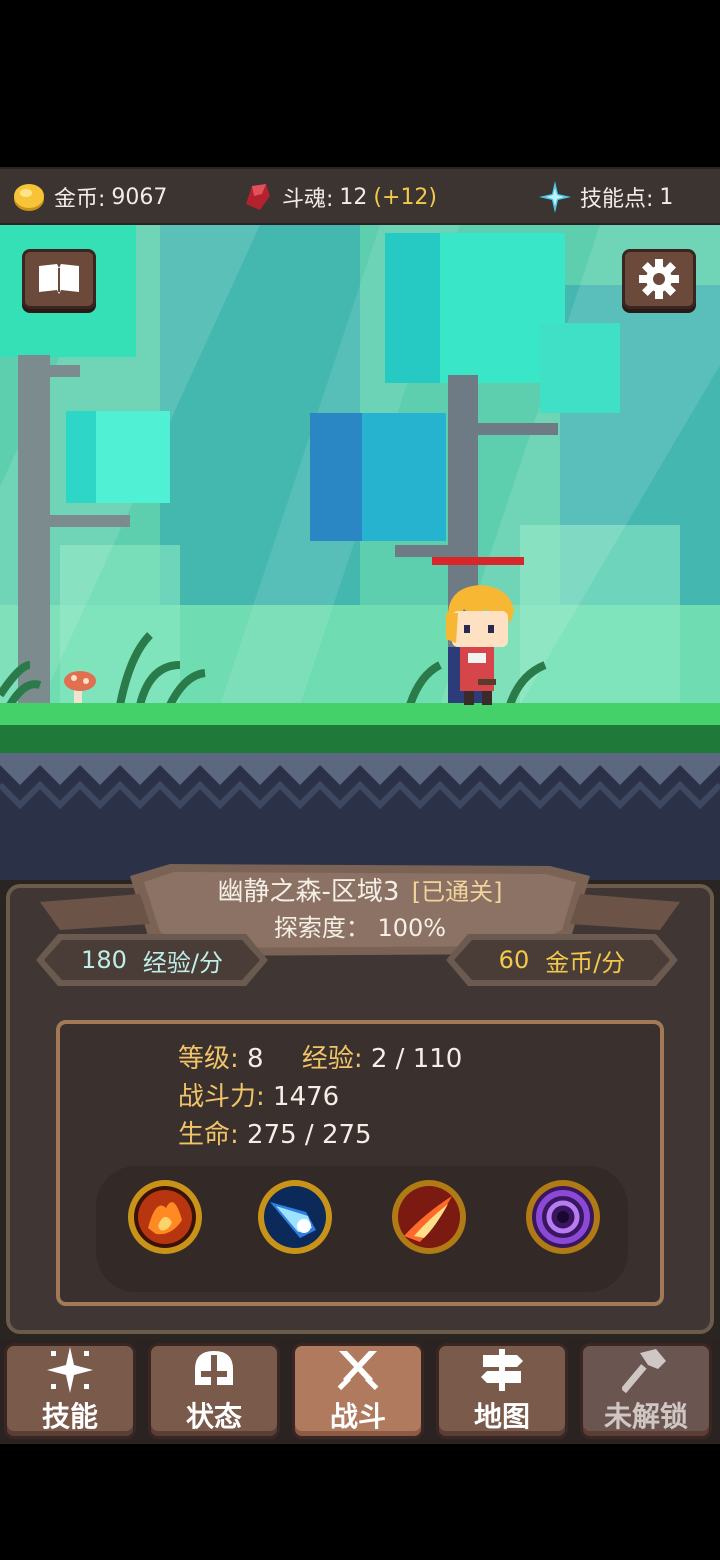  What do you see at coordinates (555, 197) in the screenshot?
I see `star-sparkle-icon` at bounding box center [555, 197].